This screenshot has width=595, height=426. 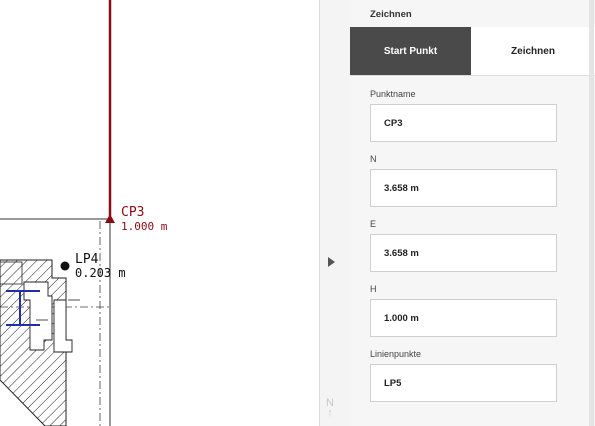 I want to click on lp4-value: 0.203 m, so click(x=100, y=273).